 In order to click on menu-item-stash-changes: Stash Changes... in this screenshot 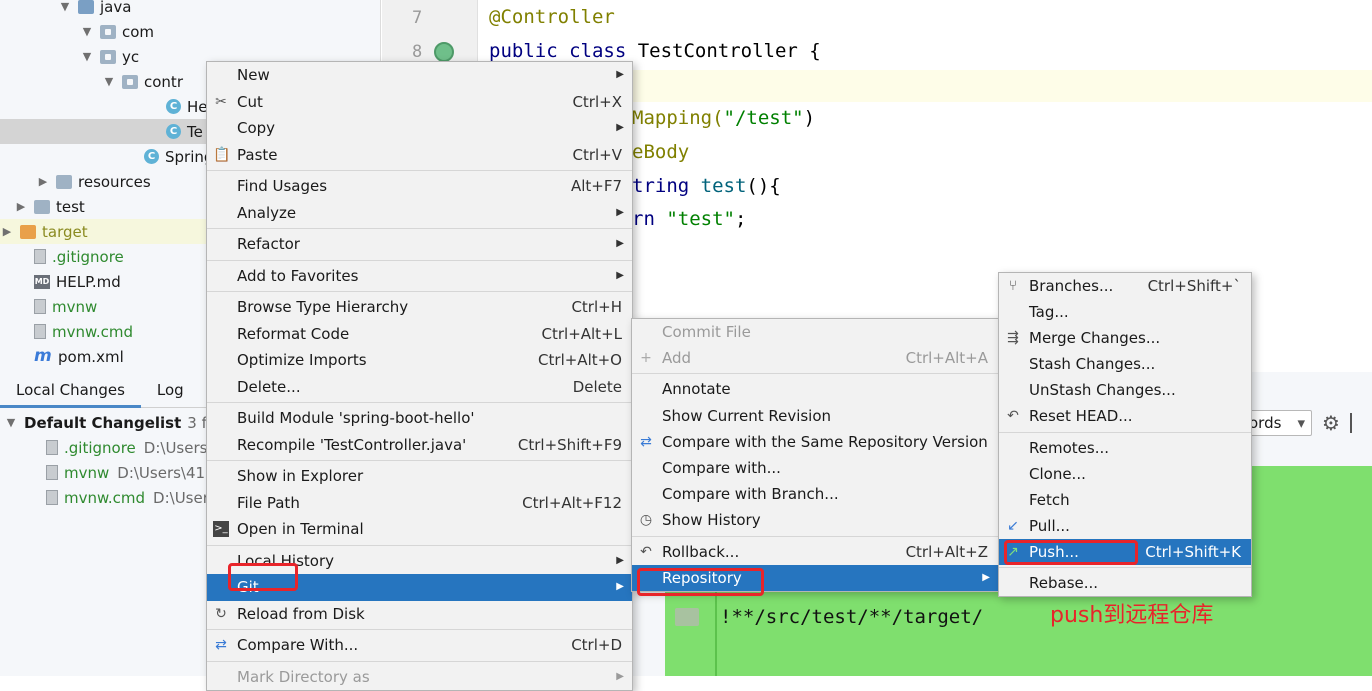, I will do `click(1125, 364)`.